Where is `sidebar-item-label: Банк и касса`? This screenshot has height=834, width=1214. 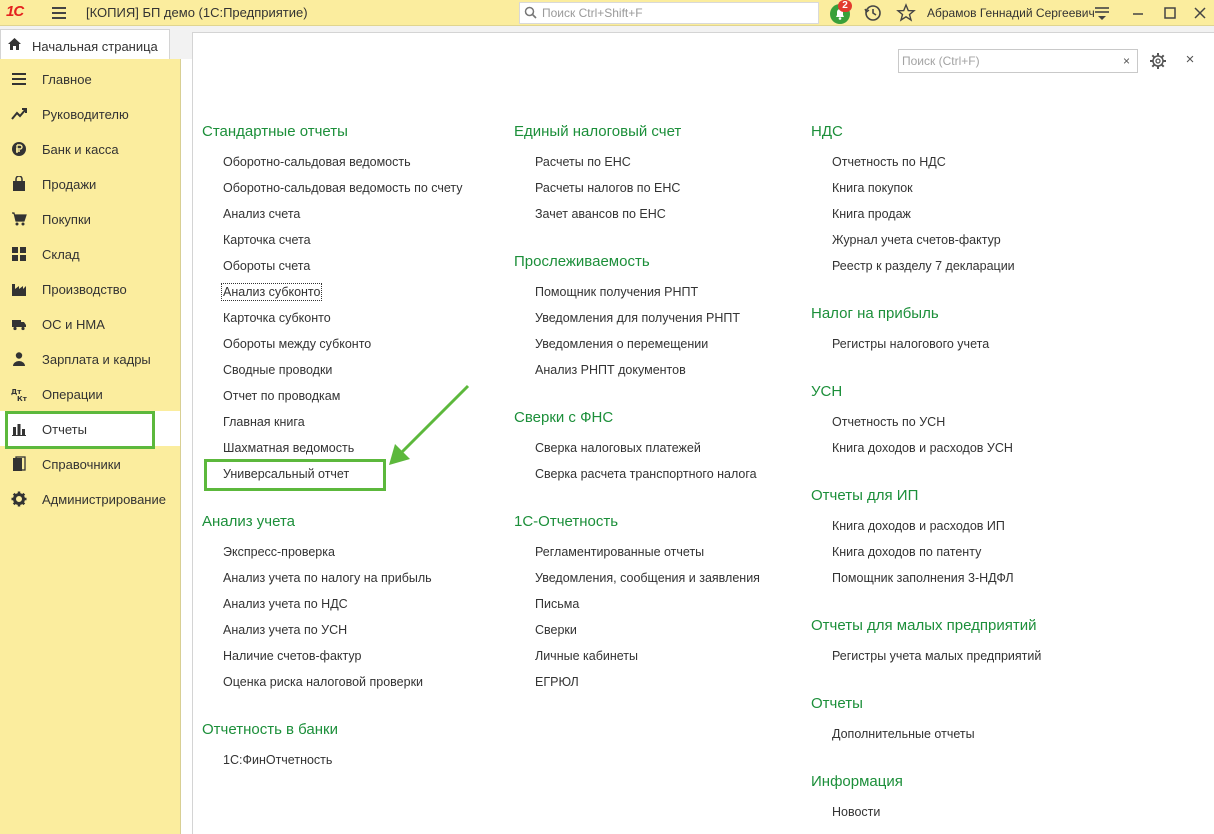 sidebar-item-label: Банк и касса is located at coordinates (80, 149).